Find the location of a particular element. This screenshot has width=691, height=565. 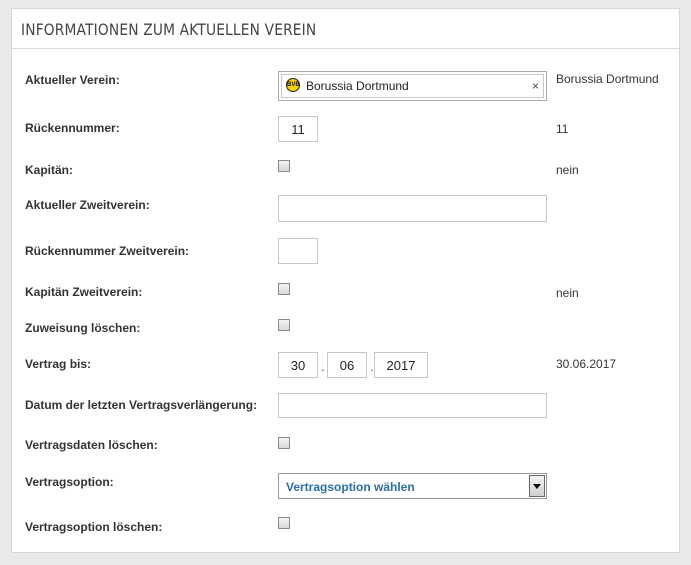

captain-display: nein is located at coordinates (567, 170).